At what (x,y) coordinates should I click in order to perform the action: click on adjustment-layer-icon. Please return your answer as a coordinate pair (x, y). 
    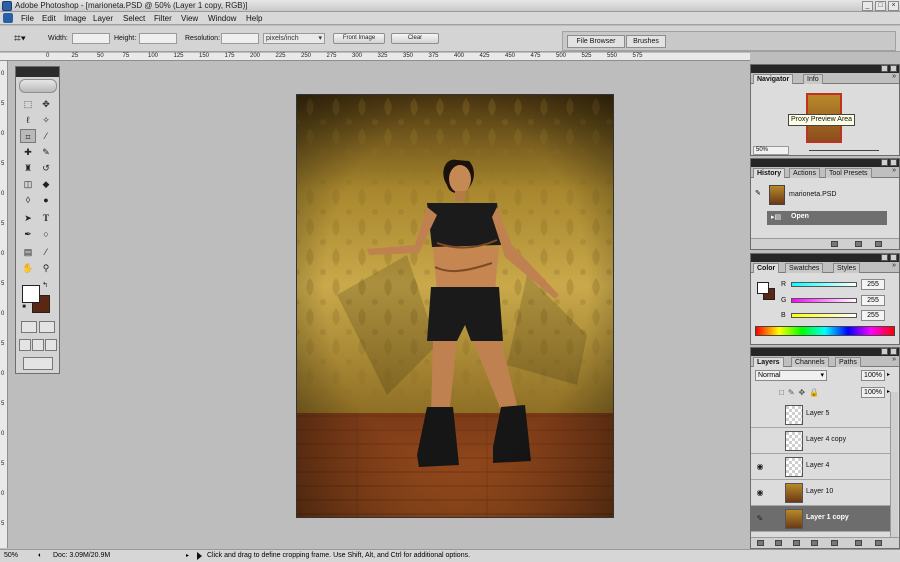
    Looking at the image, I should click on (814, 543).